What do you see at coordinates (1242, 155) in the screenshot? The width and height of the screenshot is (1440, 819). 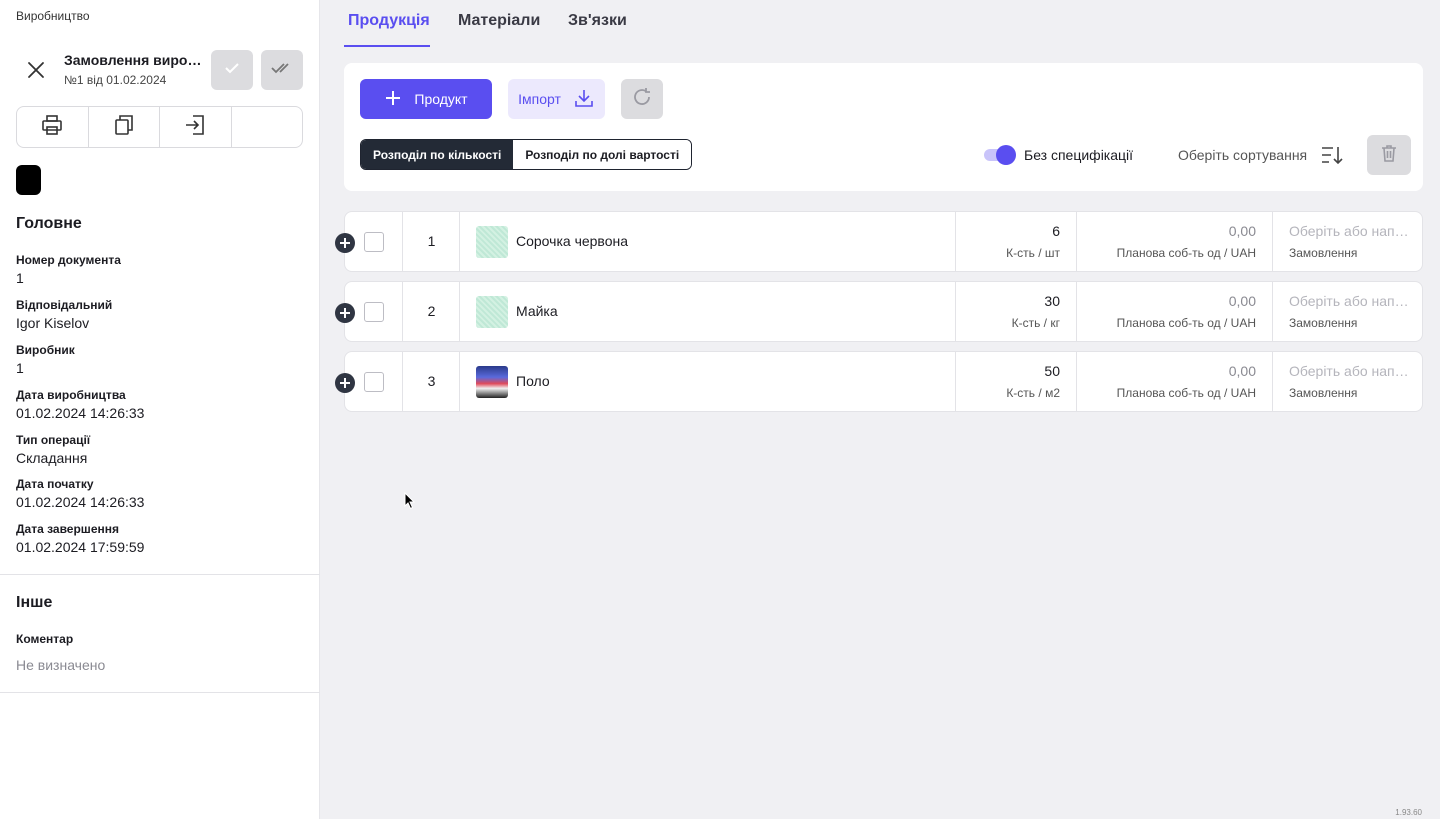 I see `sort-select: Оберіть сортування` at bounding box center [1242, 155].